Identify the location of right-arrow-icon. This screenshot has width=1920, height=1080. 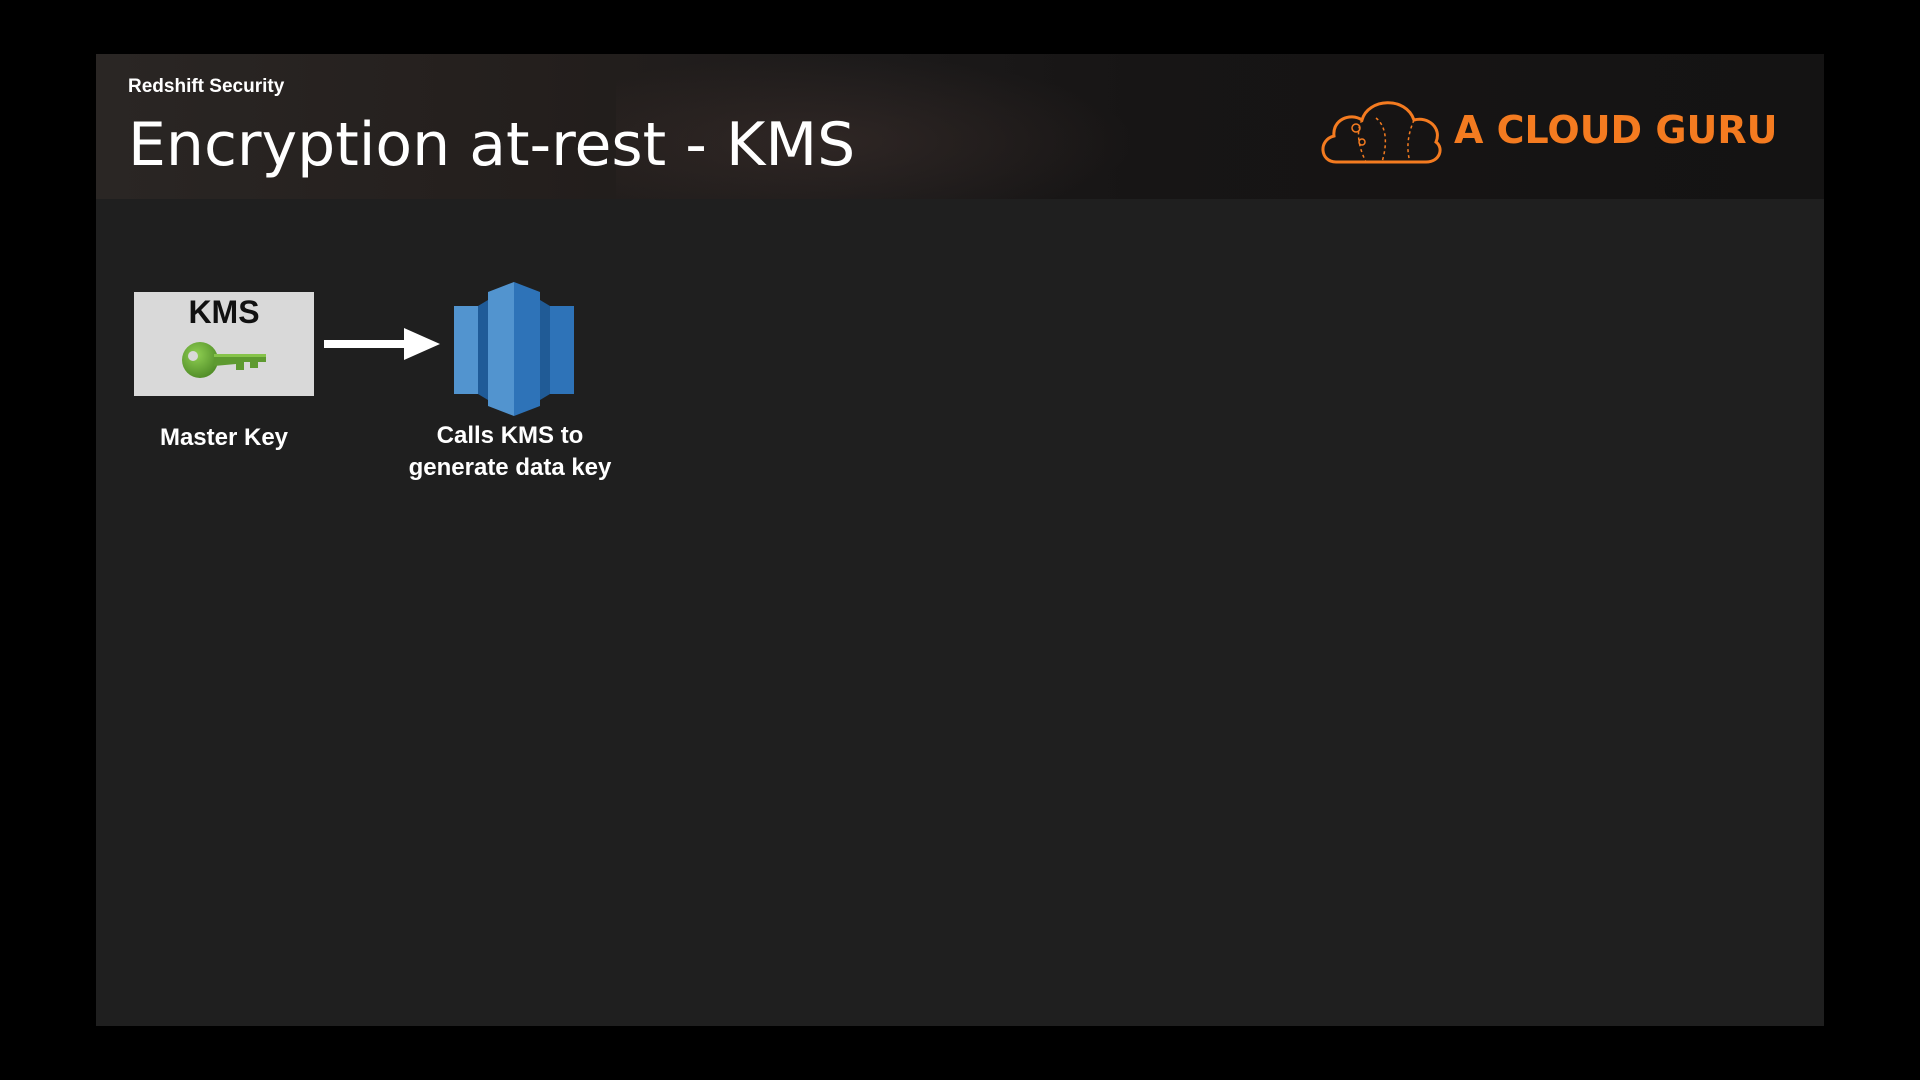
(382, 344).